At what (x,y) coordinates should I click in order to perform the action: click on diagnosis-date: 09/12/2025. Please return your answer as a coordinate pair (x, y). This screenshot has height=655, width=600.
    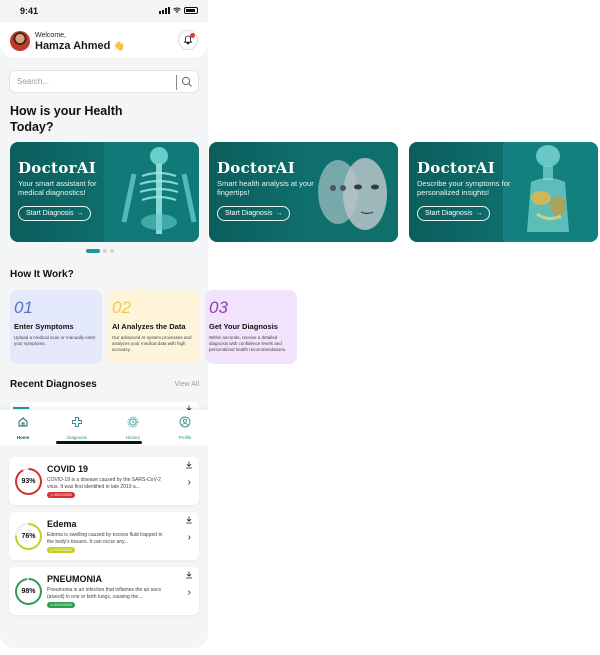
    Looking at the image, I should click on (63, 495).